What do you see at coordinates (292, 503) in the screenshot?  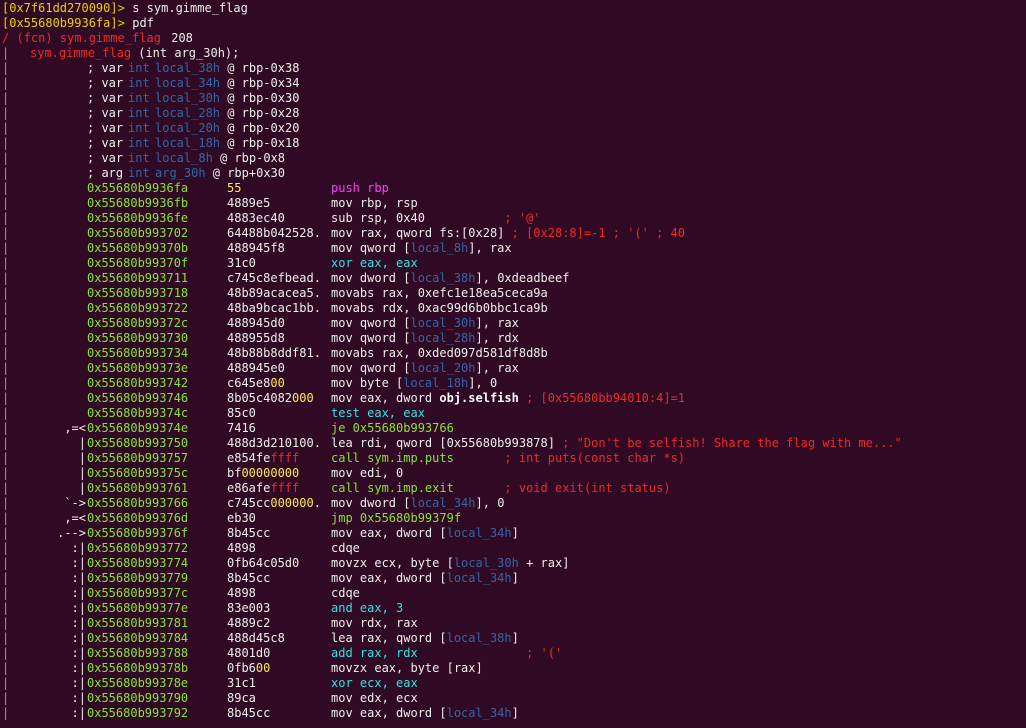 I see `byte-fragment: 000000` at bounding box center [292, 503].